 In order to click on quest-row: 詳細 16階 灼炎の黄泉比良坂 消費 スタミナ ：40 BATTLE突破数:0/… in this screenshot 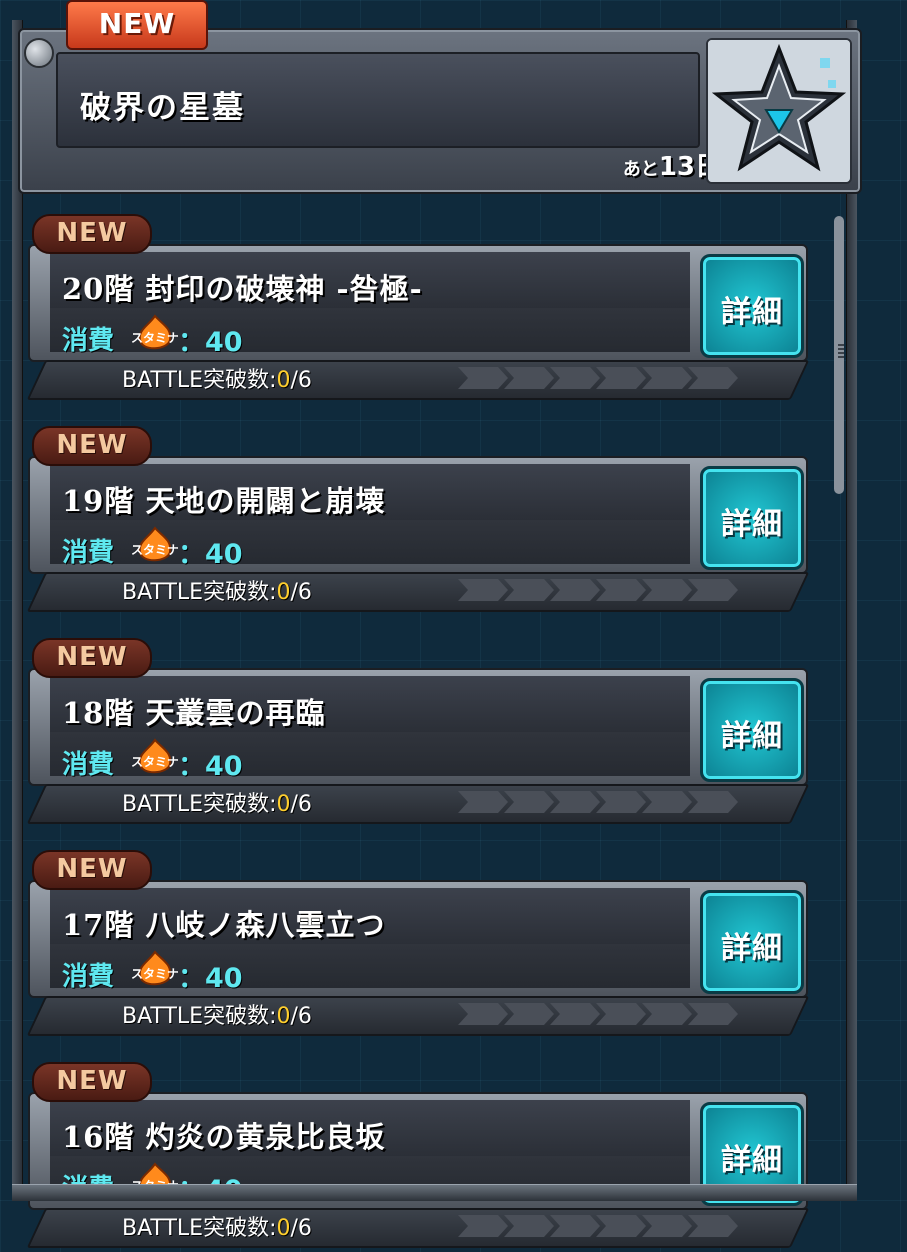, I will do `click(418, 1157)`.